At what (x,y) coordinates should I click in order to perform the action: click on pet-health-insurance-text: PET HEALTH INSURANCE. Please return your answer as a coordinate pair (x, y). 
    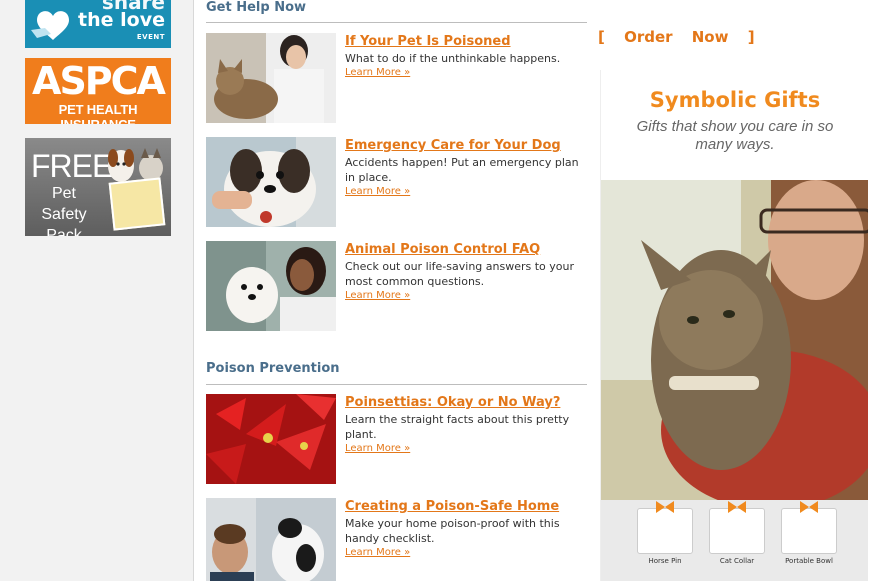
    Looking at the image, I should click on (98, 113).